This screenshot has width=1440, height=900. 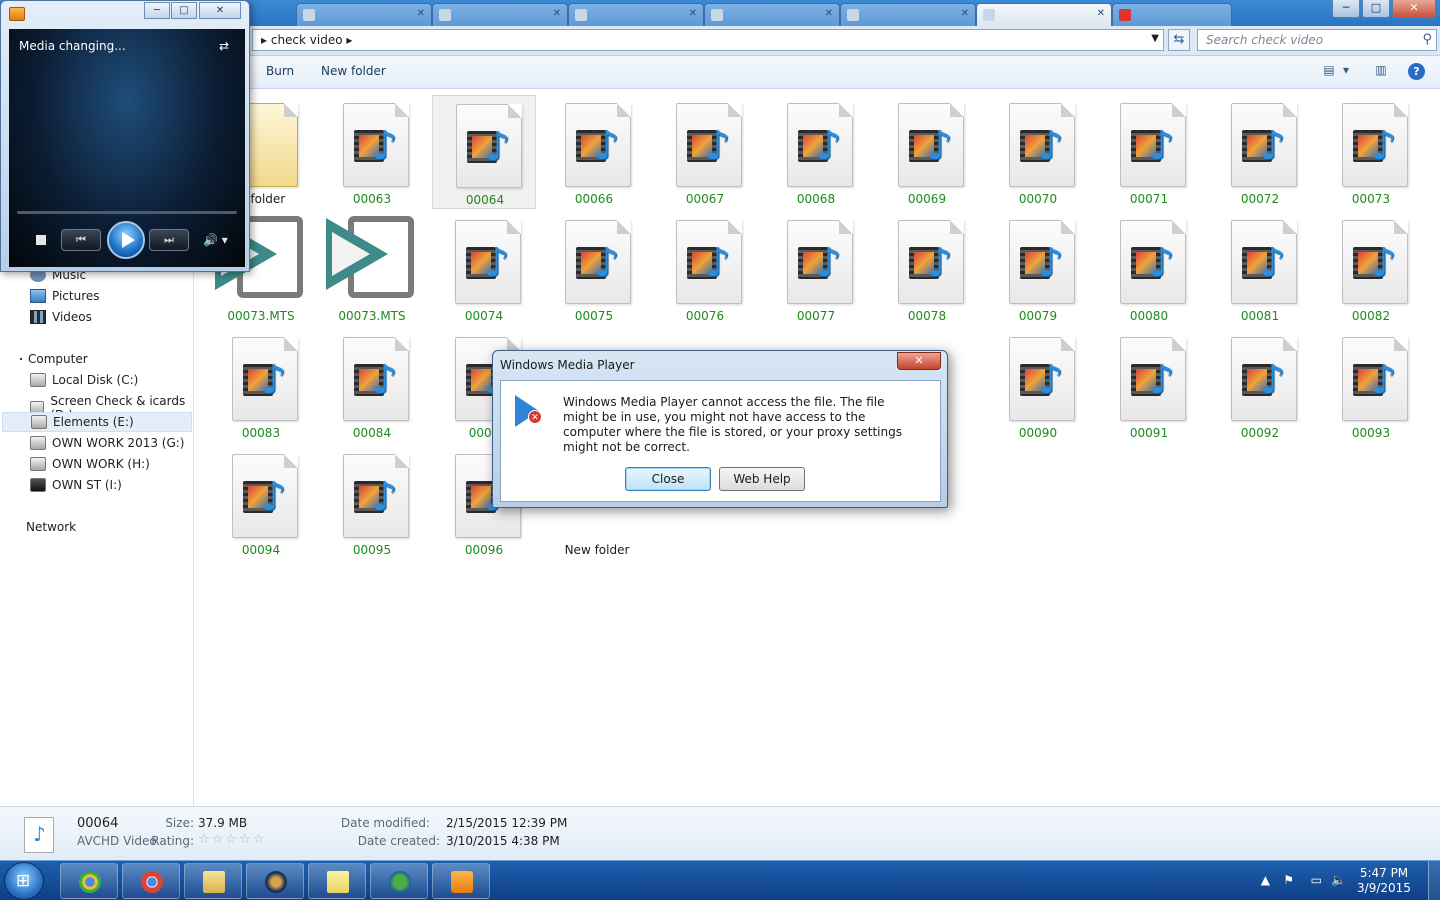 I want to click on stop-button, so click(x=41, y=240).